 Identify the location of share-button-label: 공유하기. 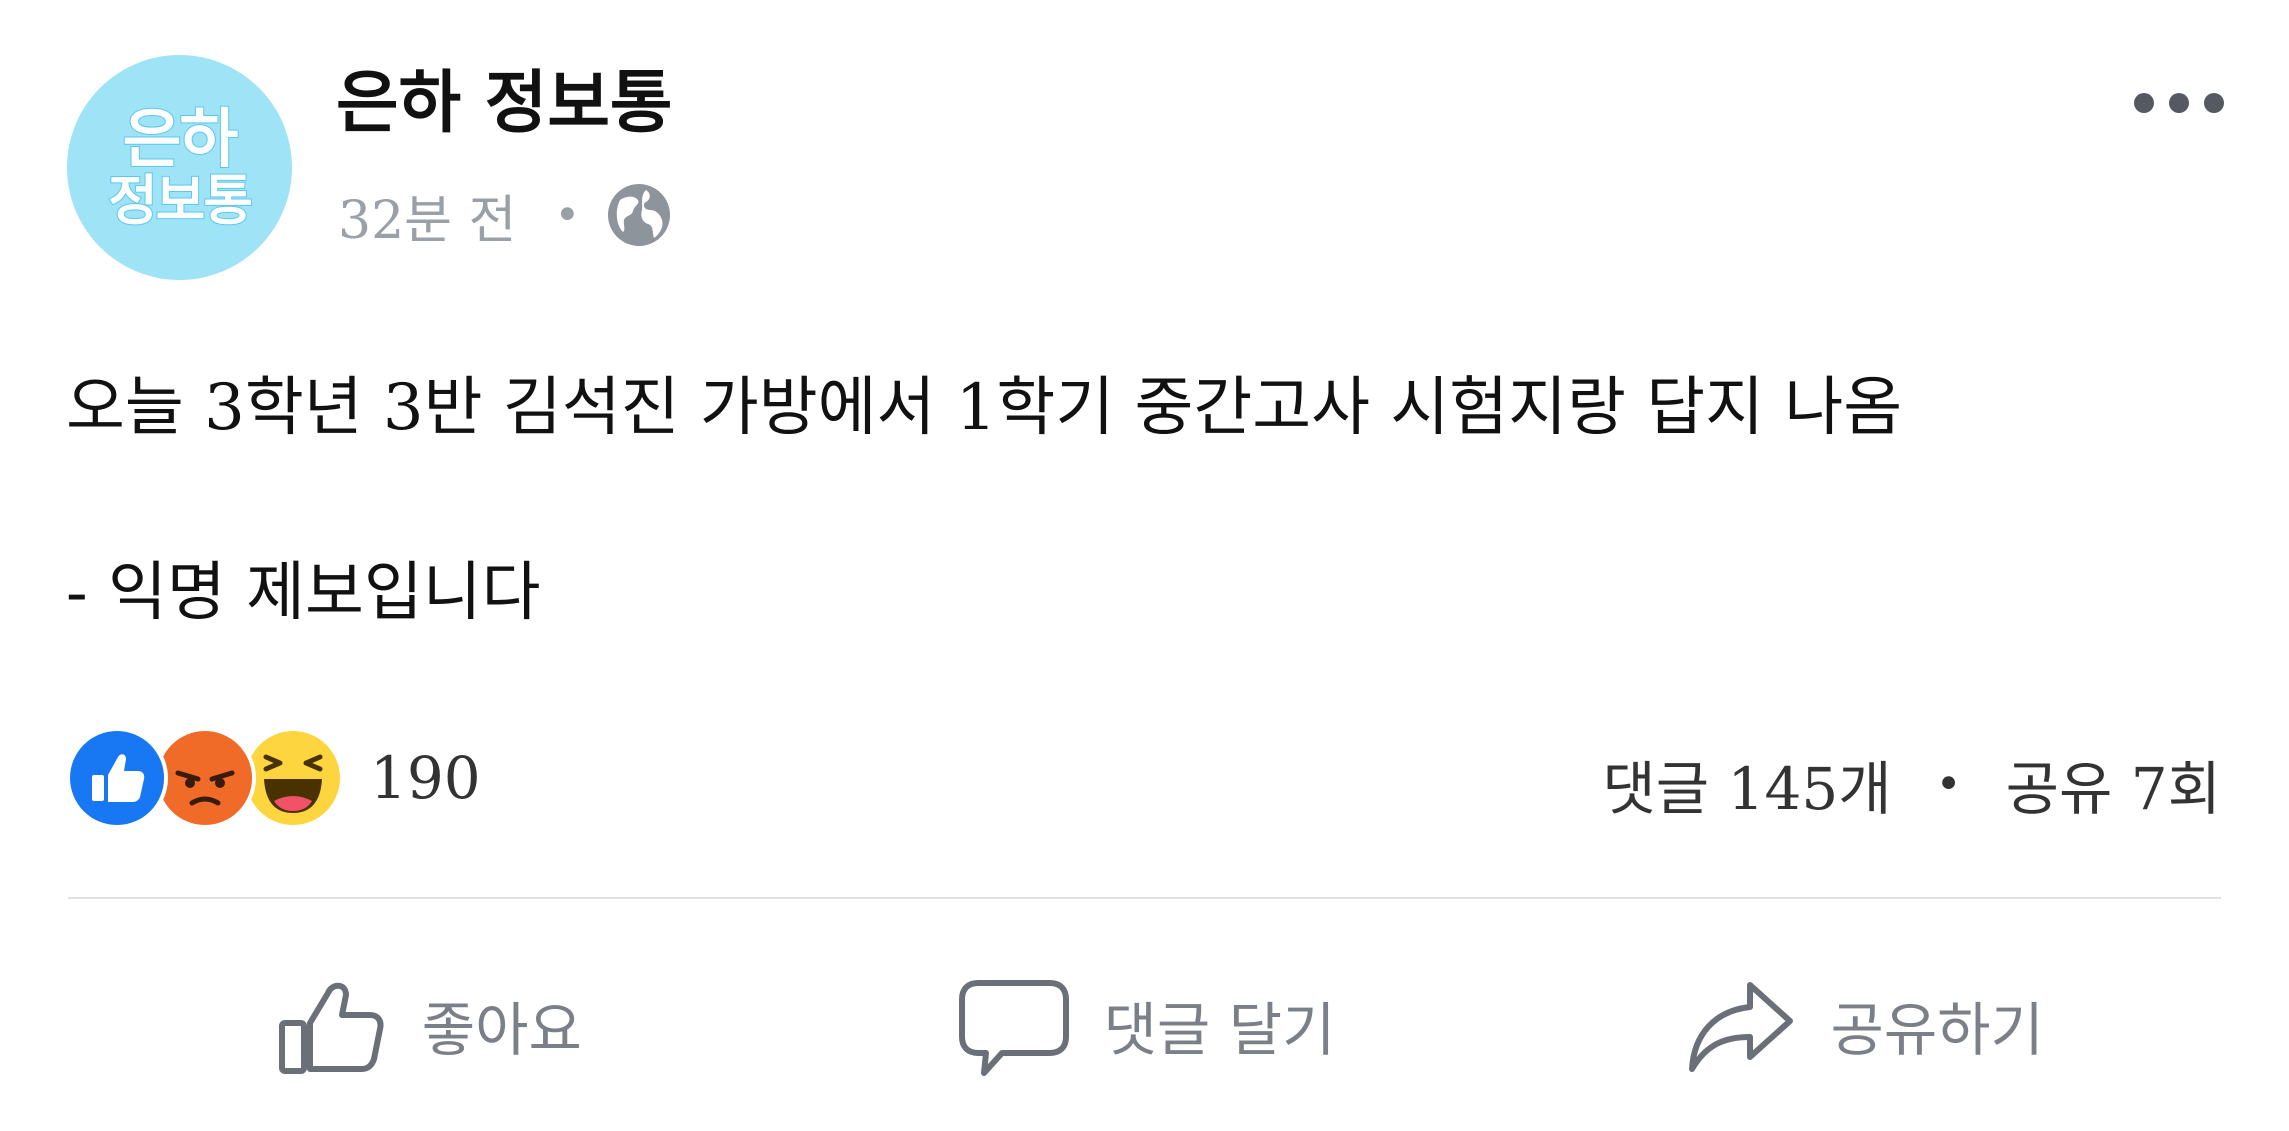
(1937, 1030).